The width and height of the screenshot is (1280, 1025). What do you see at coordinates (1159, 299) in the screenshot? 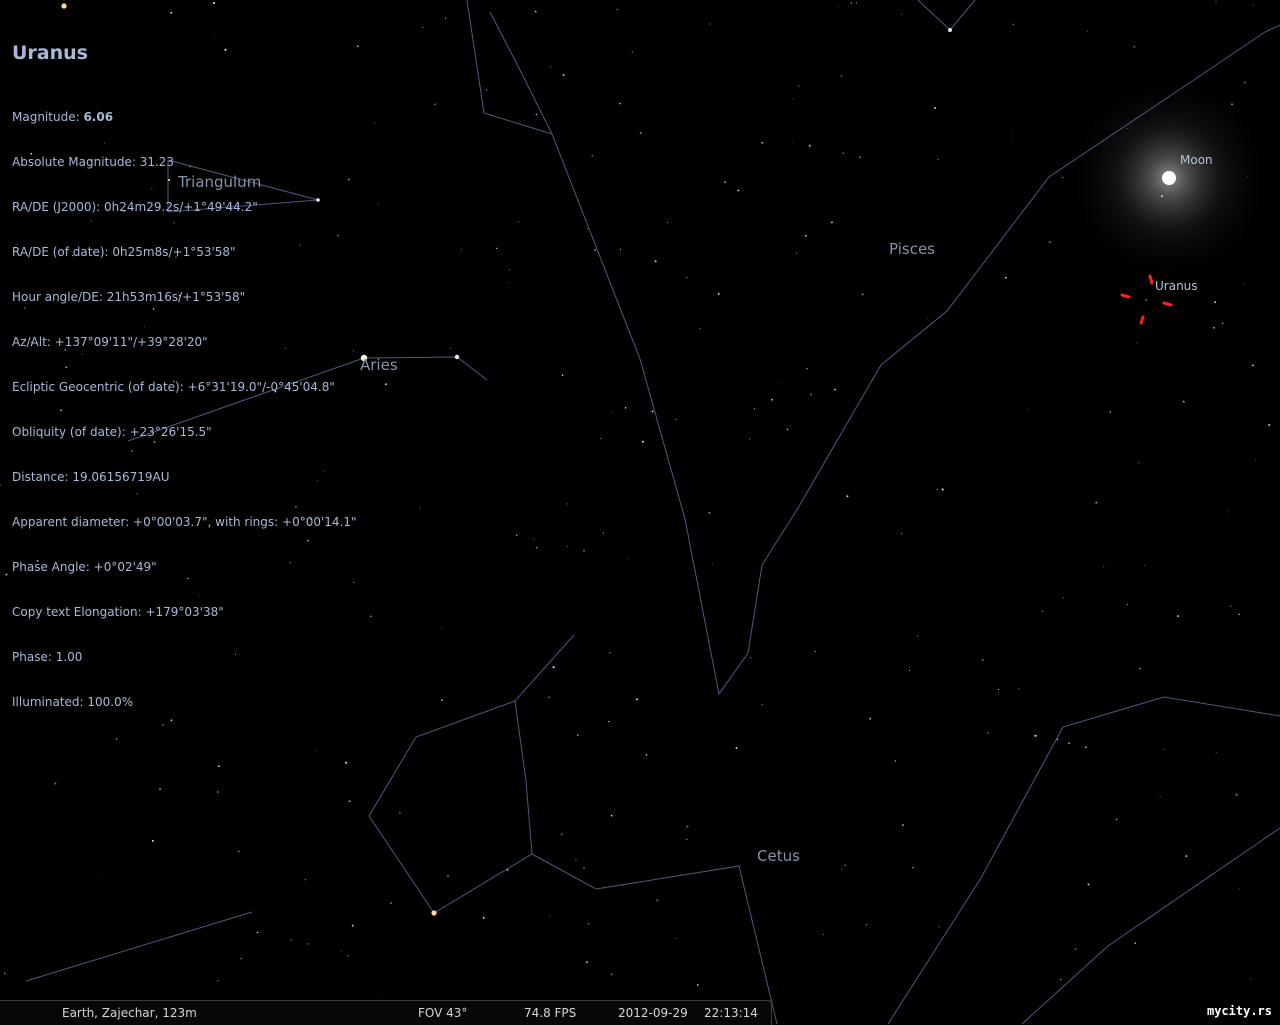
I see `uranus-object: Uranus` at bounding box center [1159, 299].